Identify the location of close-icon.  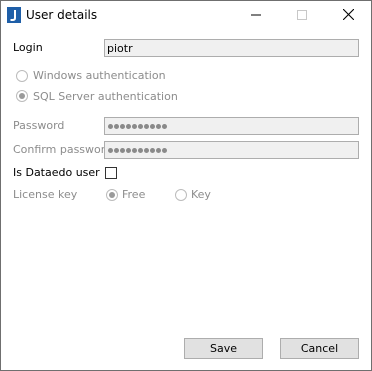
(348, 15).